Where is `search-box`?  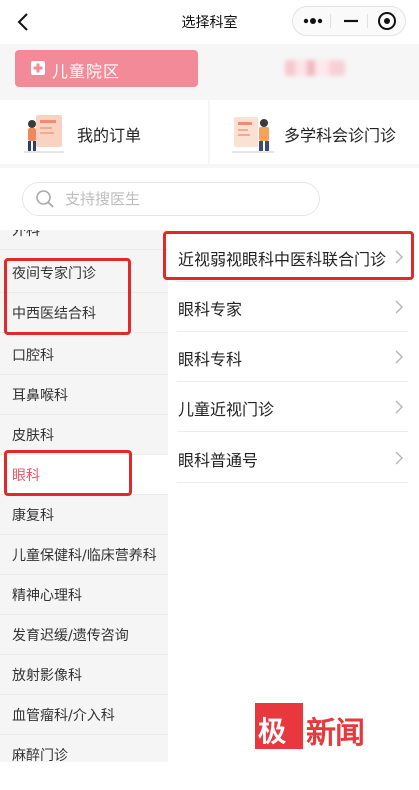 search-box is located at coordinates (171, 199).